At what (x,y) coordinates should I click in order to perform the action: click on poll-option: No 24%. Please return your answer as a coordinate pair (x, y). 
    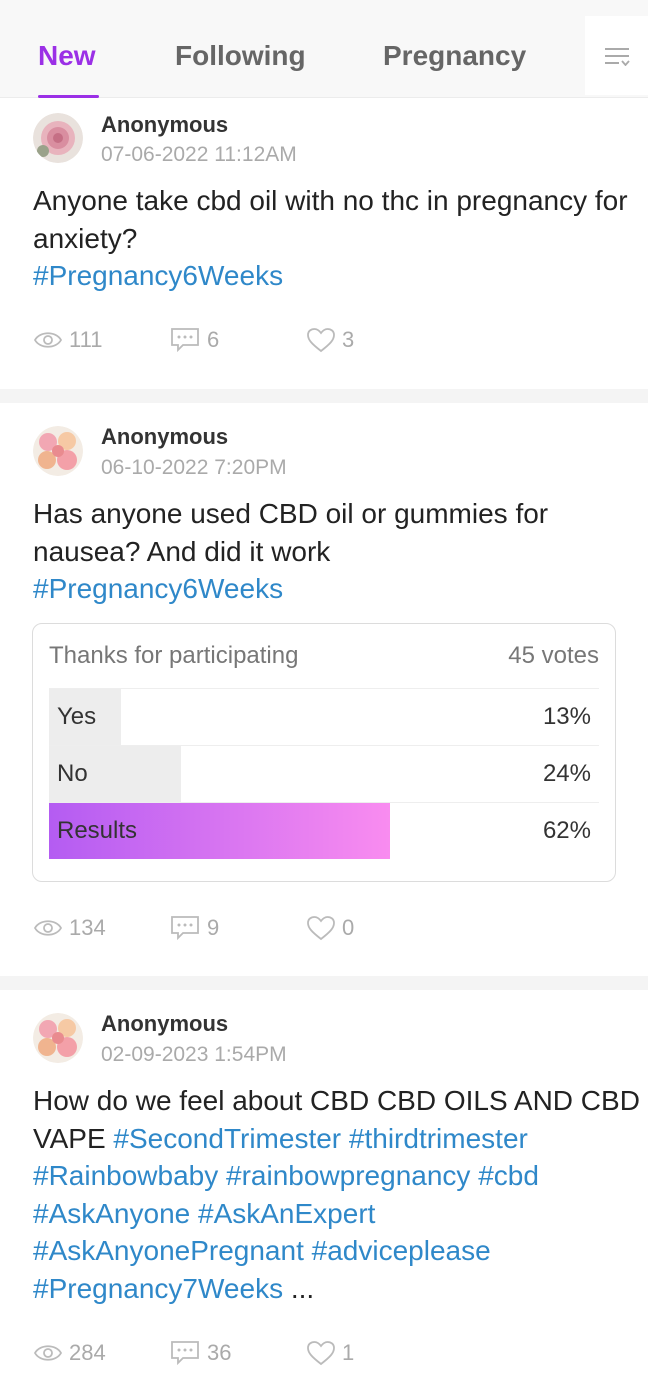
    Looking at the image, I should click on (324, 773).